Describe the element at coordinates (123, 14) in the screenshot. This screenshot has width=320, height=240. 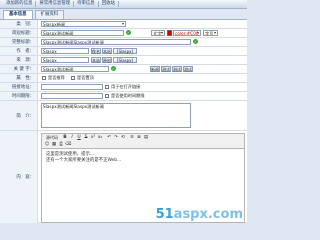
I see `form-tabs: 基本信息 扩展资料` at that location.